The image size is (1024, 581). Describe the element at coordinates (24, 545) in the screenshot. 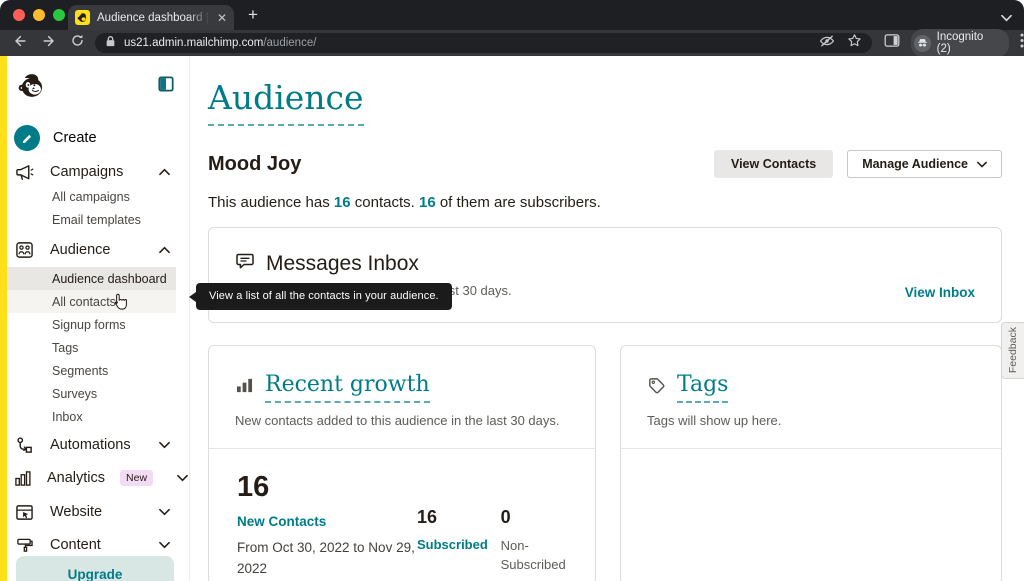

I see `content-icon` at that location.